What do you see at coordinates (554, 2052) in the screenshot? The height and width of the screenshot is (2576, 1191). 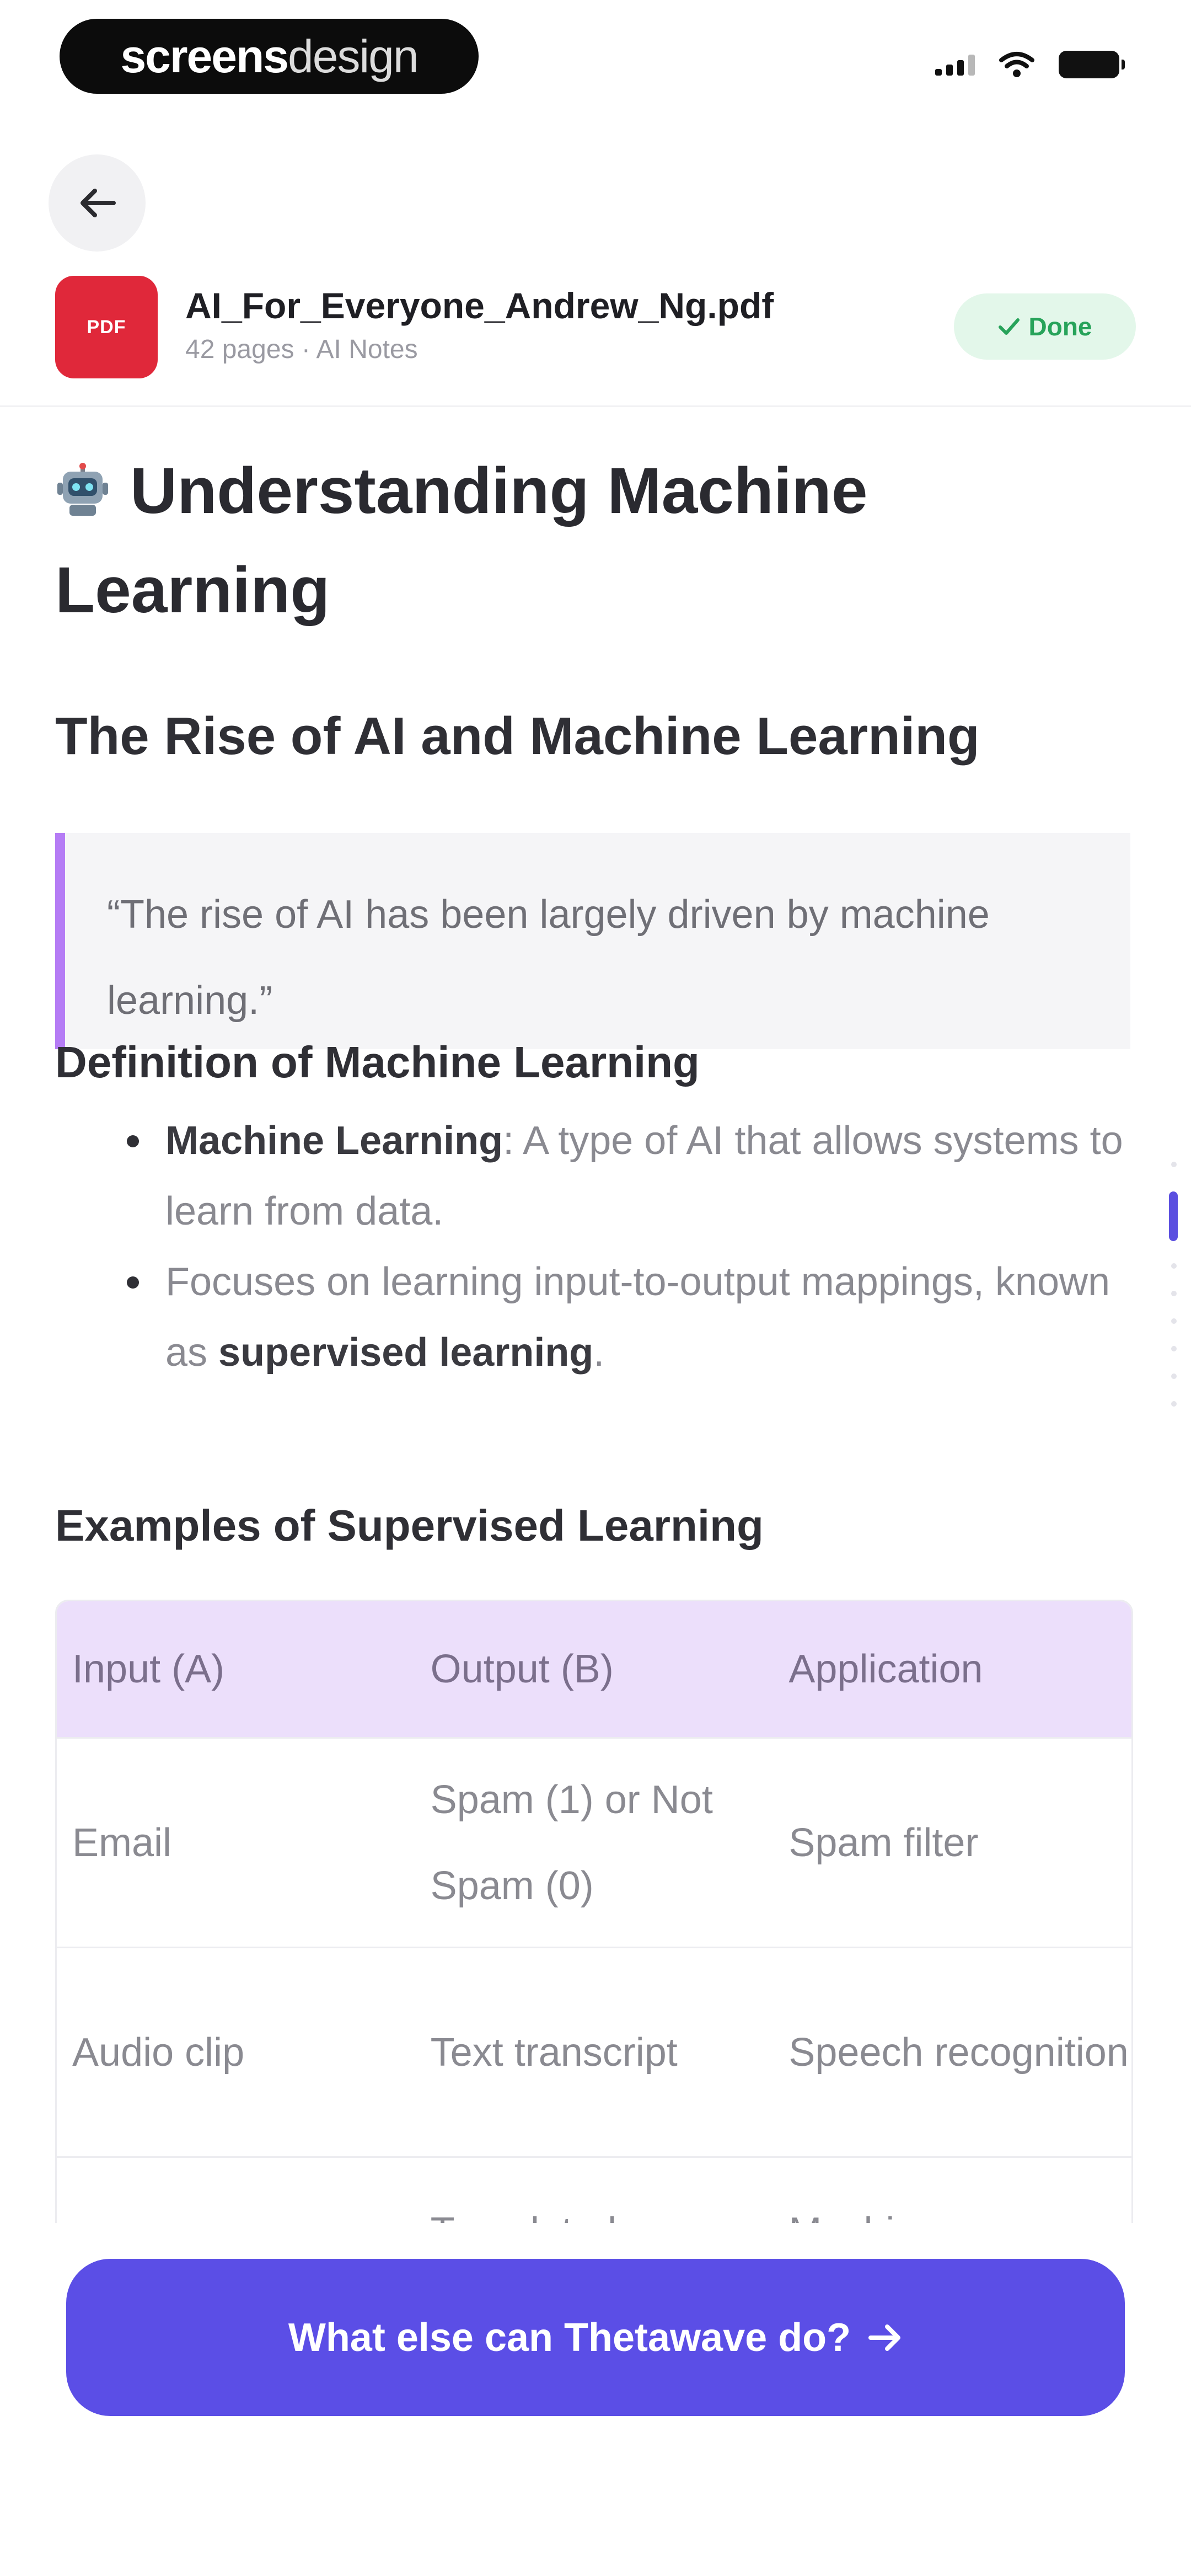 I see `table-cell: Text transcript` at bounding box center [554, 2052].